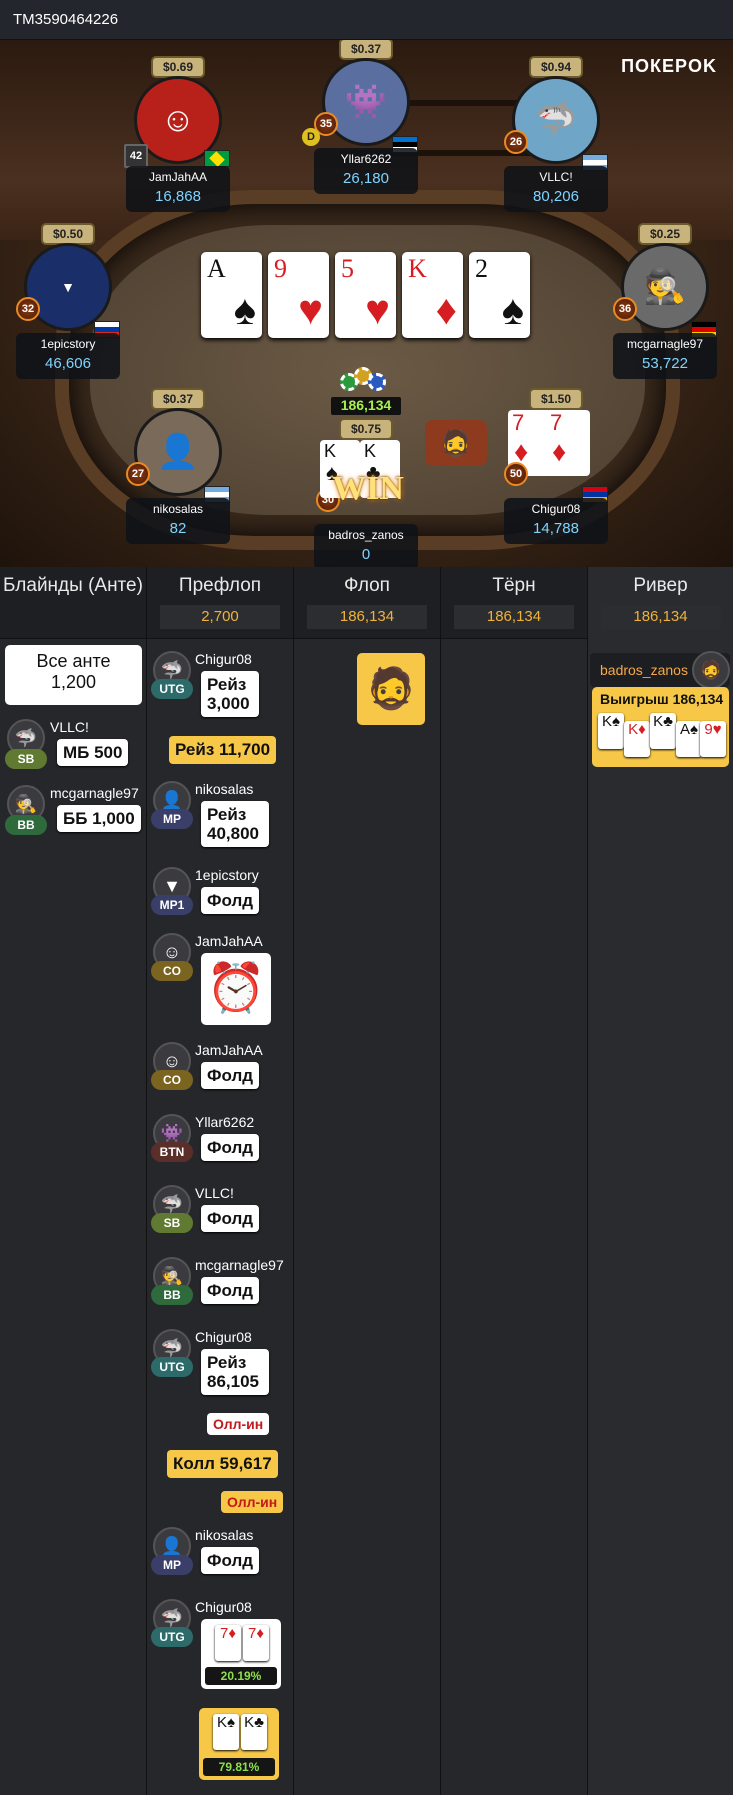 This screenshot has width=733, height=1795. I want to click on seat-bet: $0.94, so click(556, 67).